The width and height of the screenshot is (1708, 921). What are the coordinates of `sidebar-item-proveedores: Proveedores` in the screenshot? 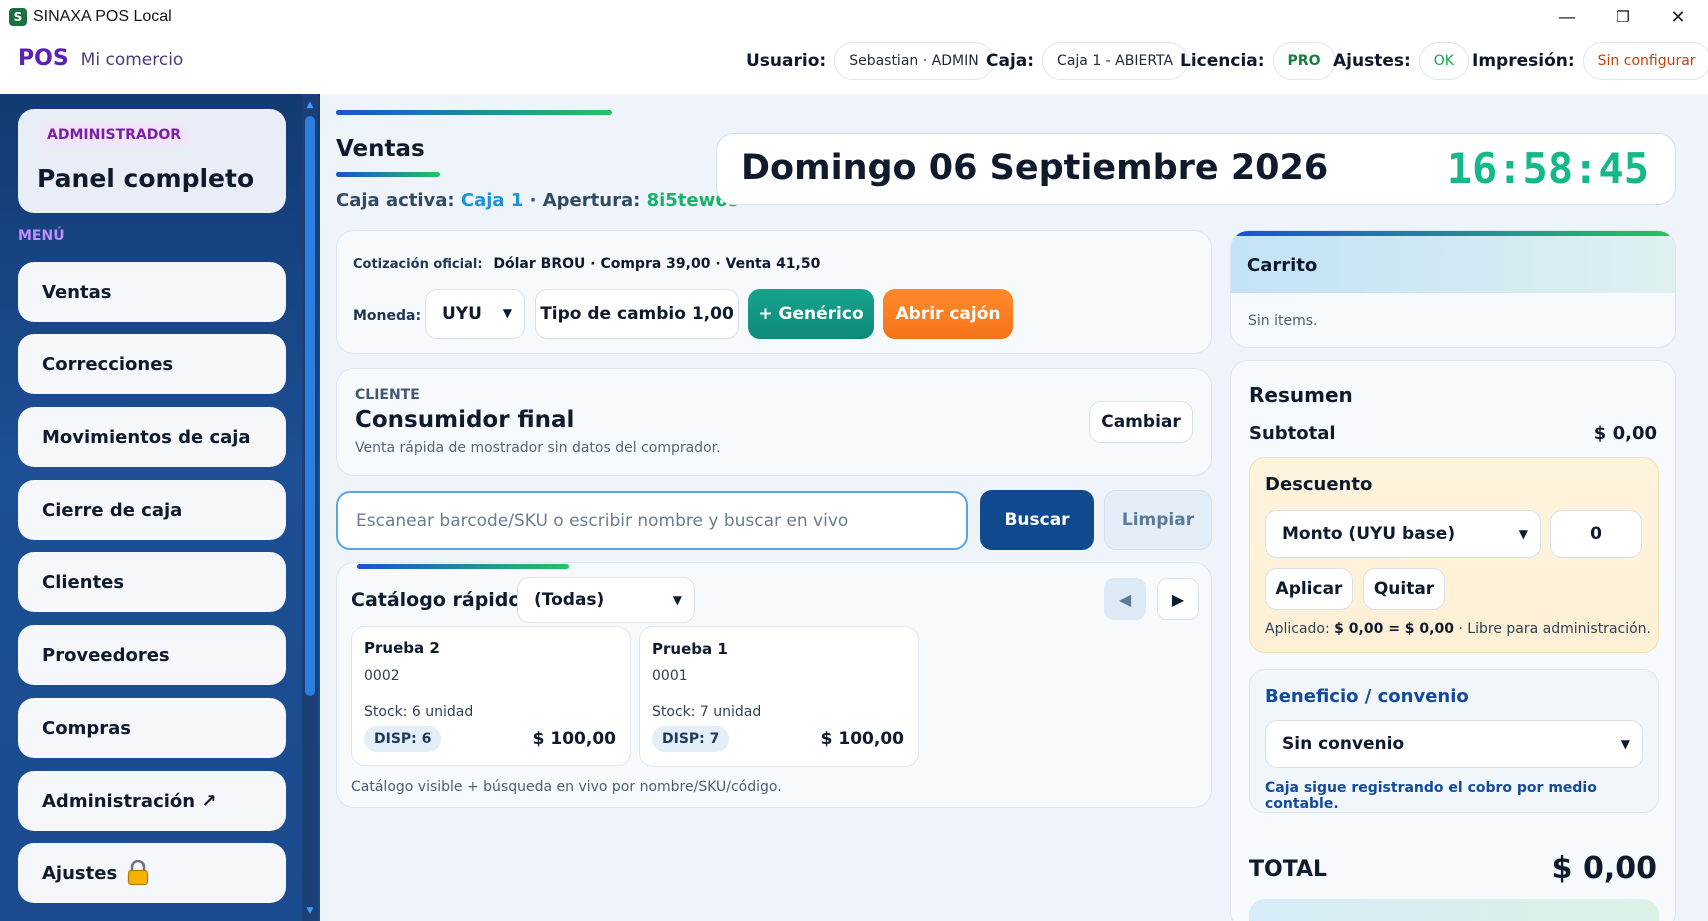 It's located at (152, 655).